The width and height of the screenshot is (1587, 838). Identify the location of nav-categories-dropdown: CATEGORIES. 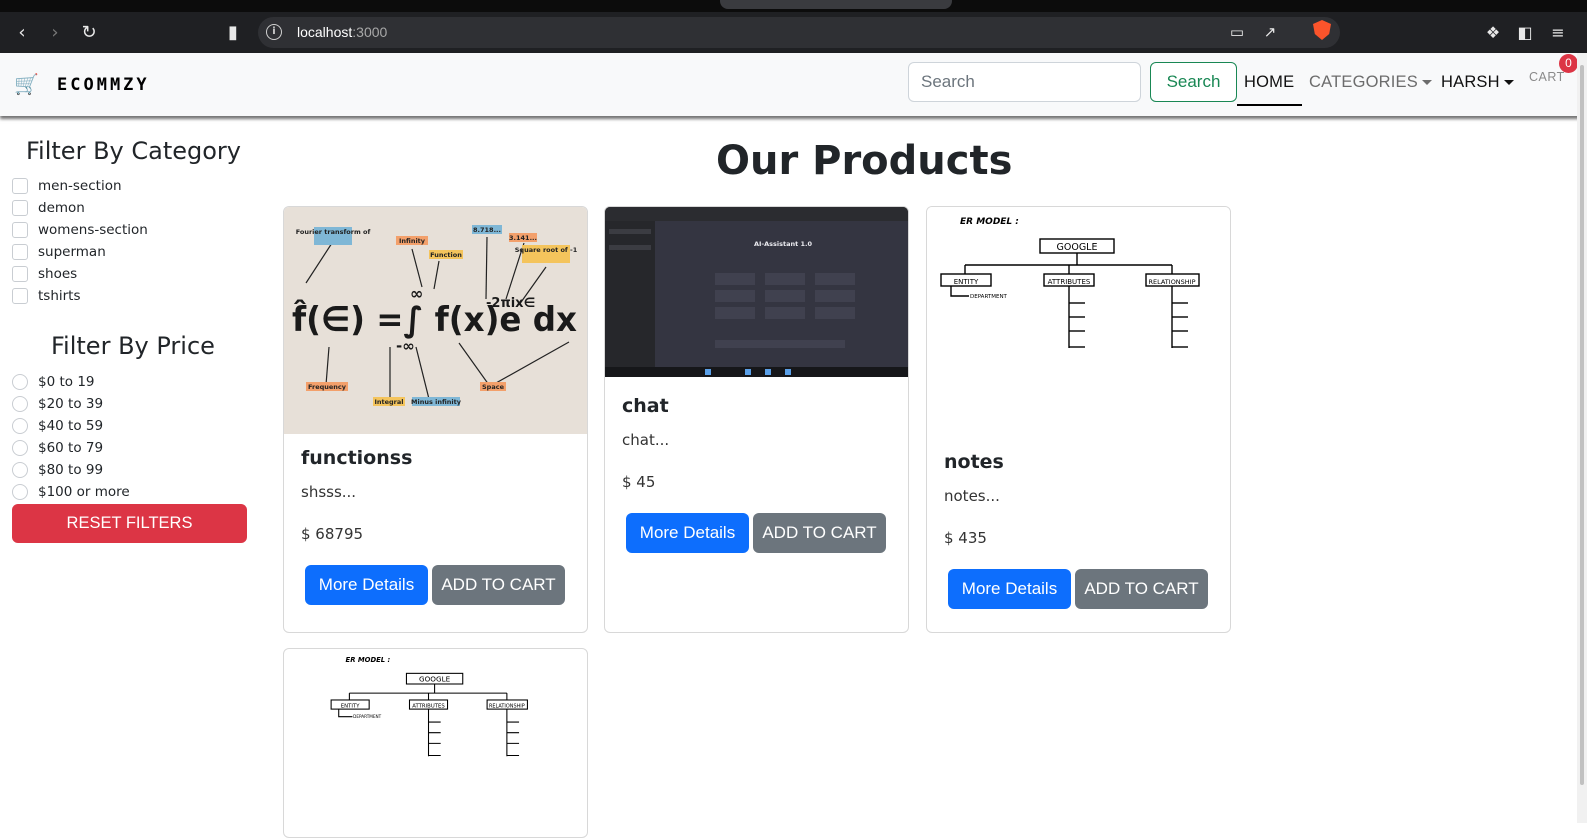
(1370, 82).